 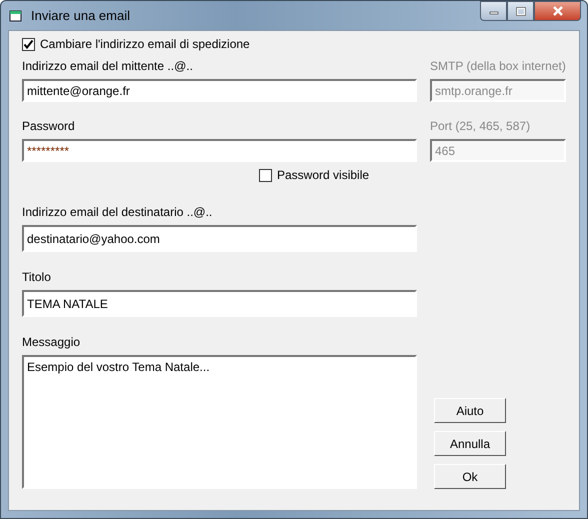 What do you see at coordinates (470, 443) in the screenshot?
I see `dialog-button: Annulla` at bounding box center [470, 443].